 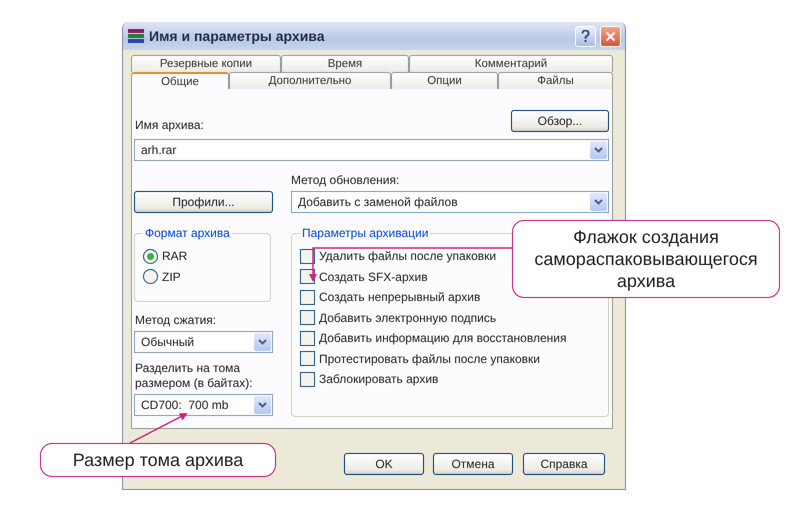 What do you see at coordinates (206, 63) in the screenshot?
I see `tab: Резервные копии` at bounding box center [206, 63].